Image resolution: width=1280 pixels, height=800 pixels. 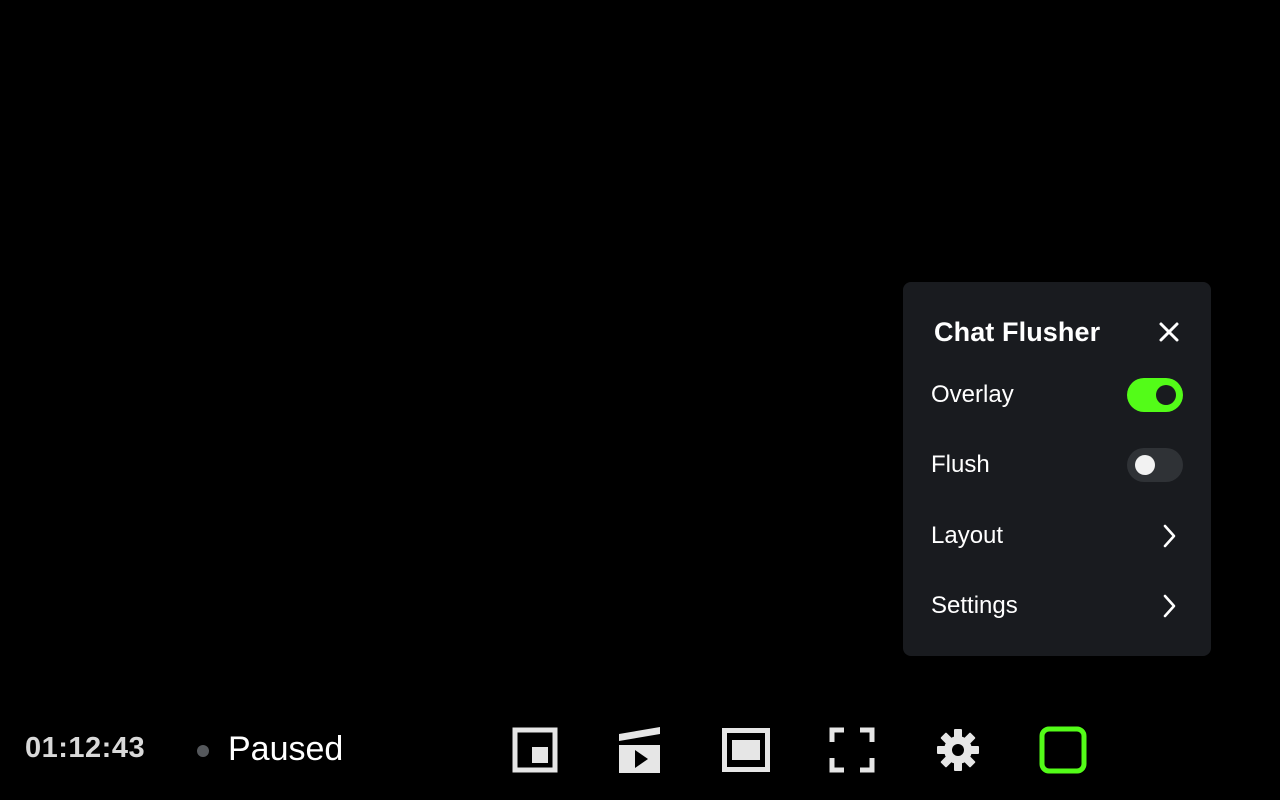 I want to click on close-button, so click(x=1169, y=332).